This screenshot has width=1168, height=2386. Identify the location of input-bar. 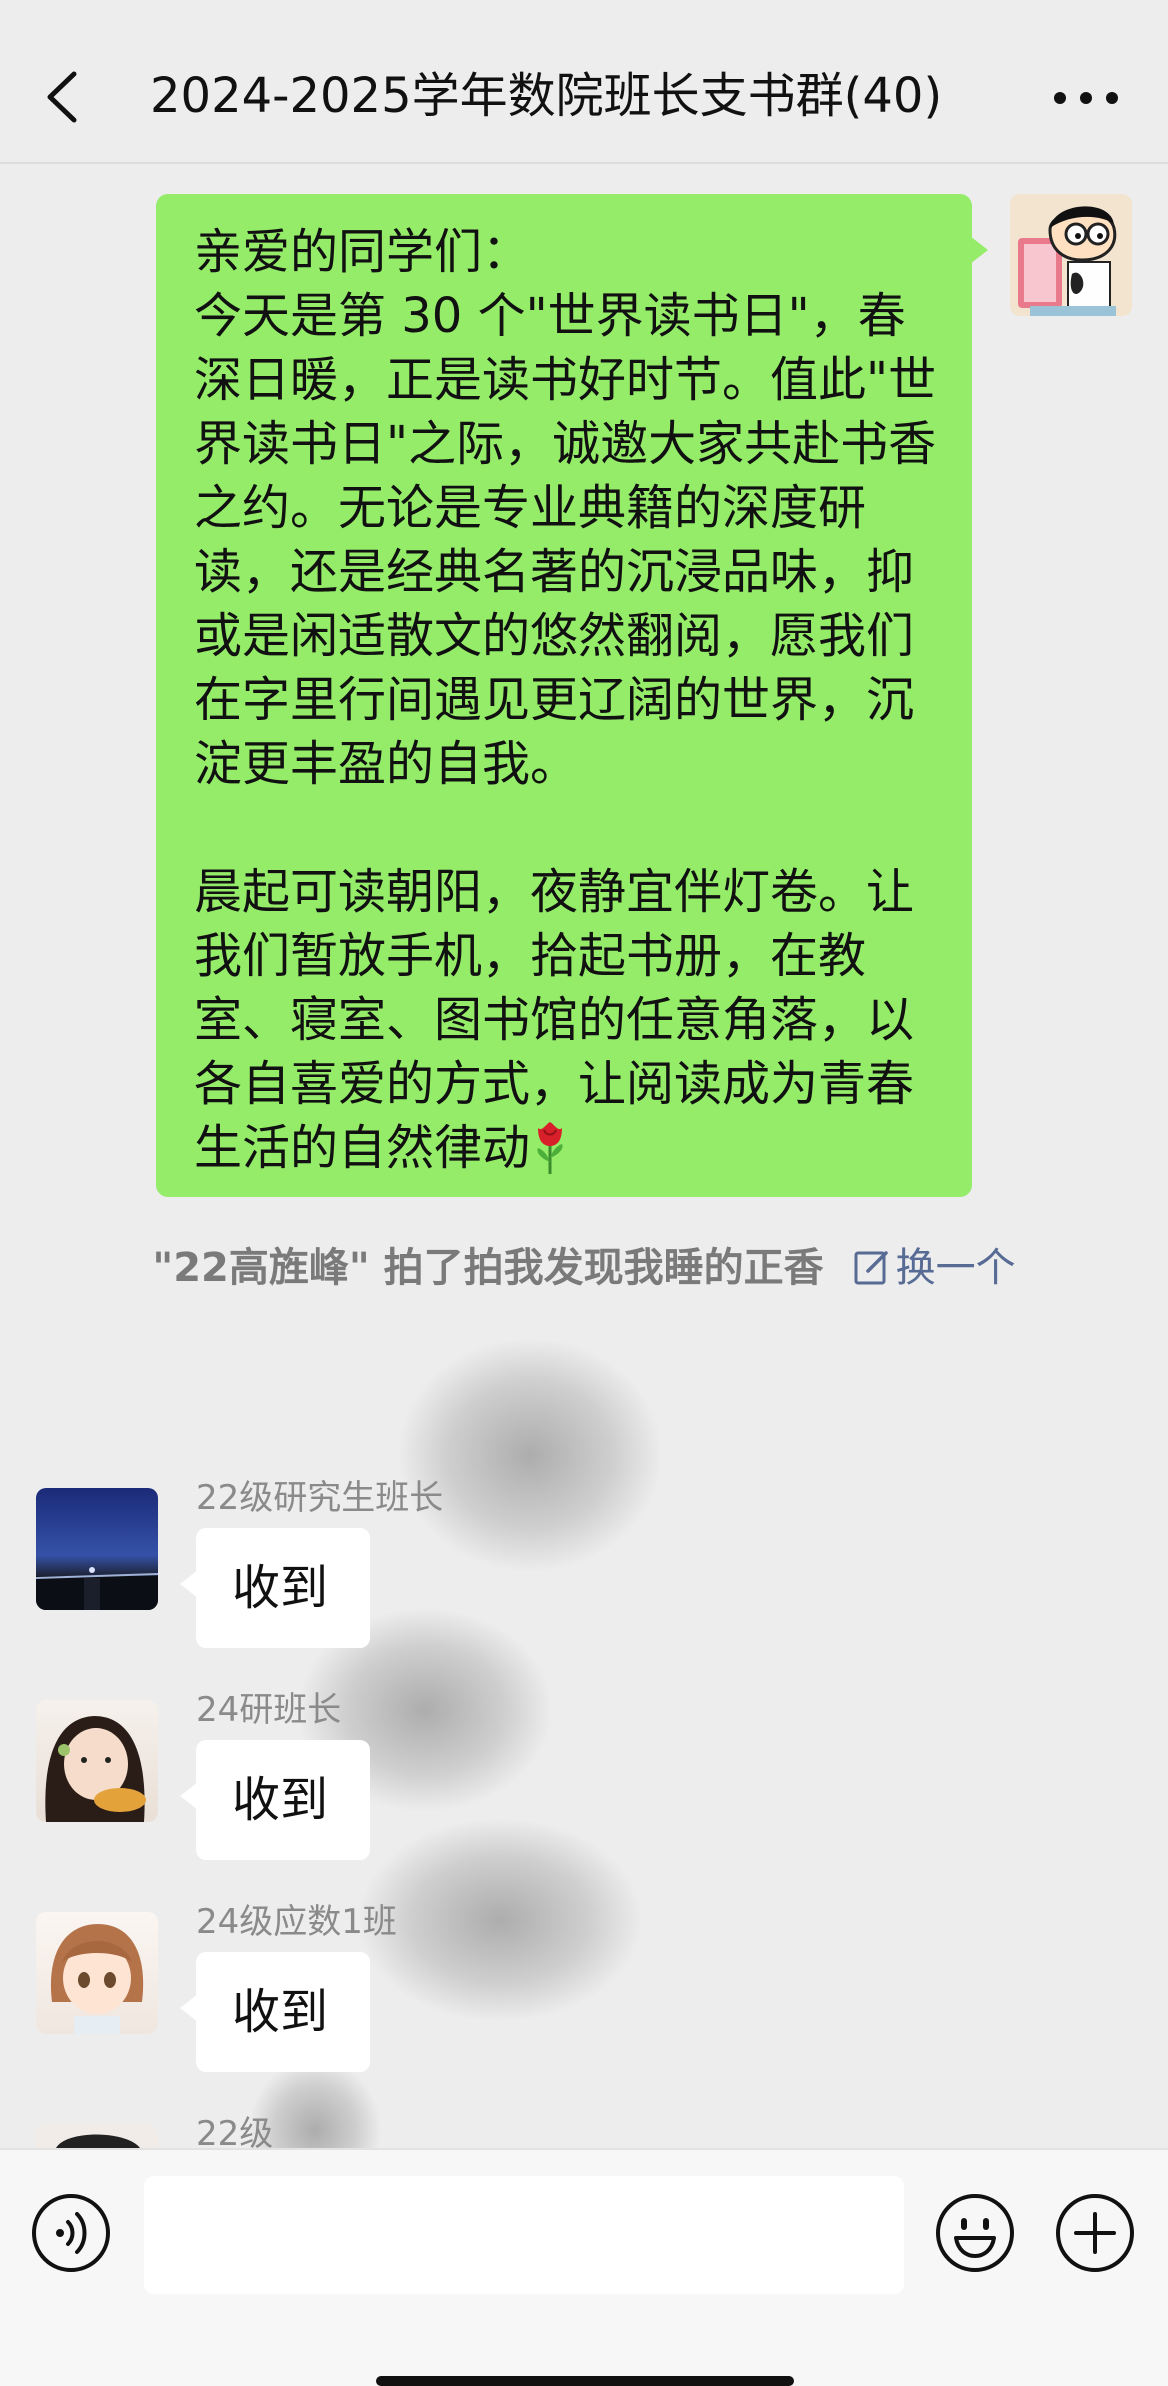
(584, 2267).